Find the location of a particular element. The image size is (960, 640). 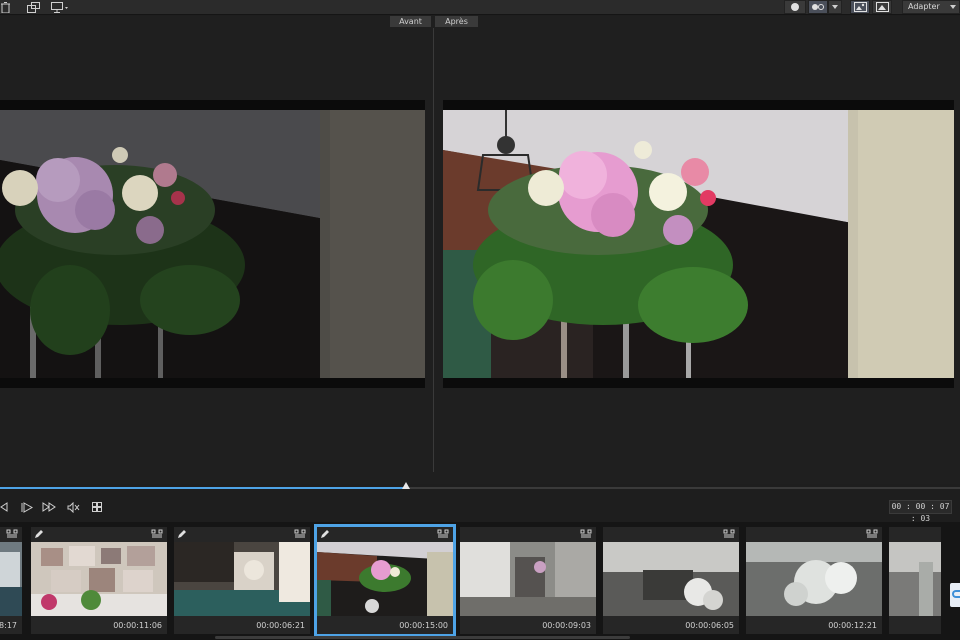

clip-thumbnail: 00:00:06:21 is located at coordinates (242, 580).